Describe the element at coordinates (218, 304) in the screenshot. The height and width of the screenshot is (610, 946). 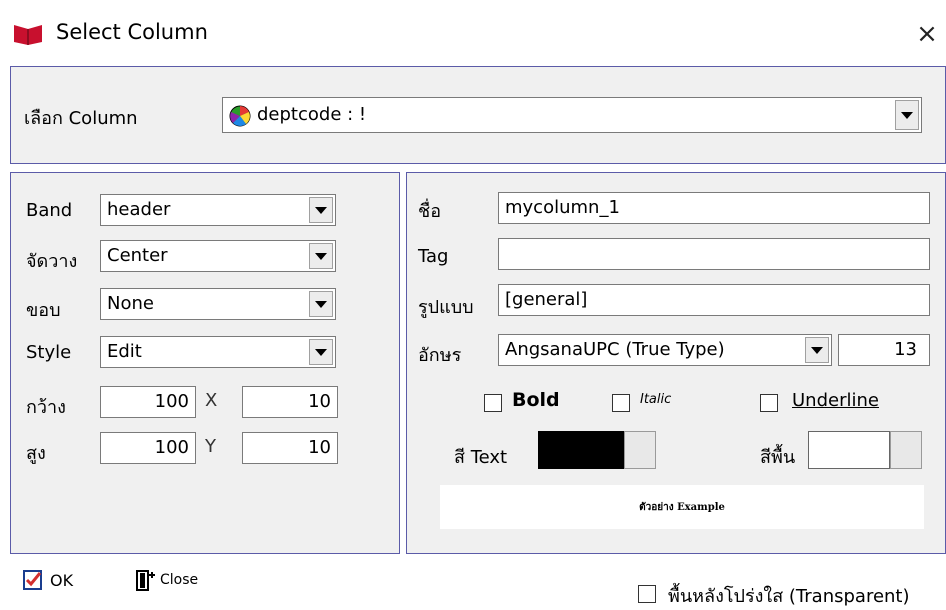
I see `border-dropdown: None` at that location.